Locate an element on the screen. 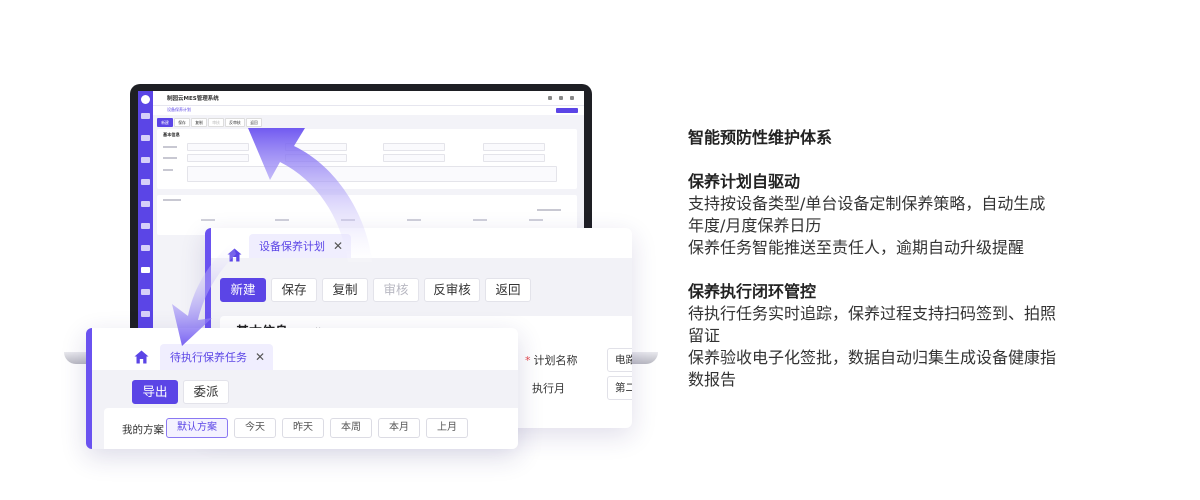  section2-line: 数报告 is located at coordinates (712, 379).